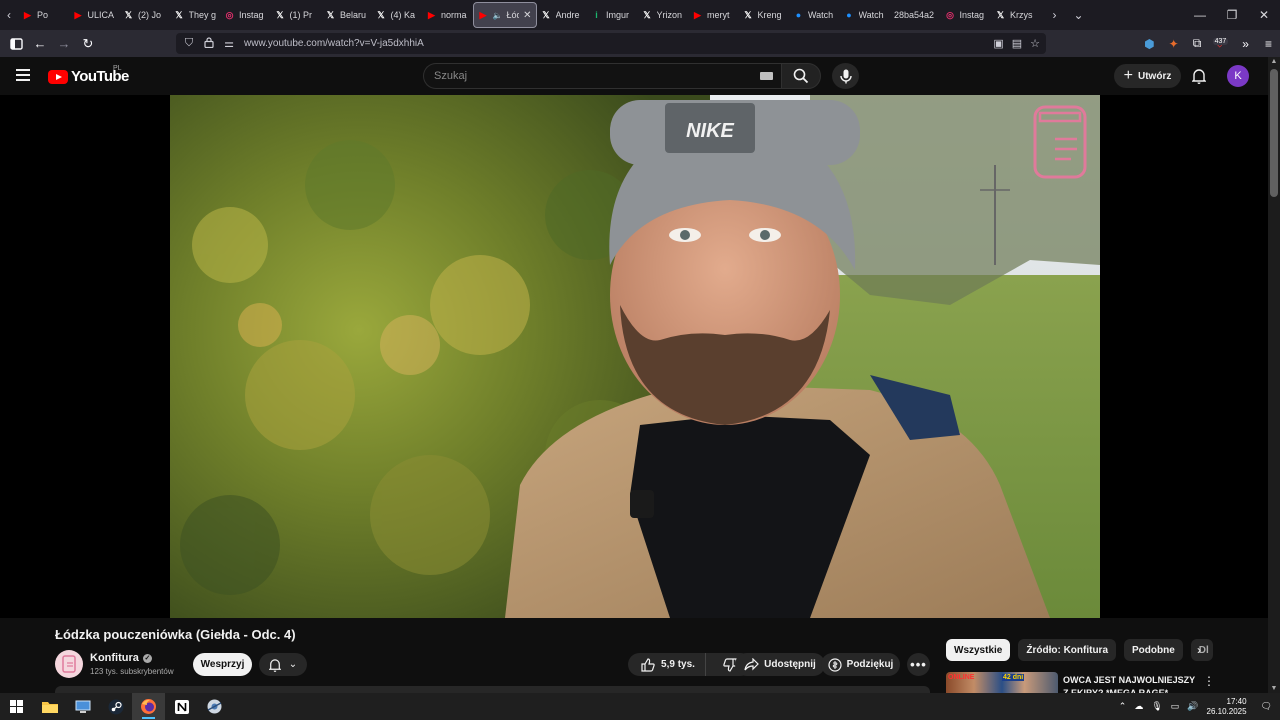  Describe the element at coordinates (1153, 650) in the screenshot. I see `chip-related: Podobne` at that location.